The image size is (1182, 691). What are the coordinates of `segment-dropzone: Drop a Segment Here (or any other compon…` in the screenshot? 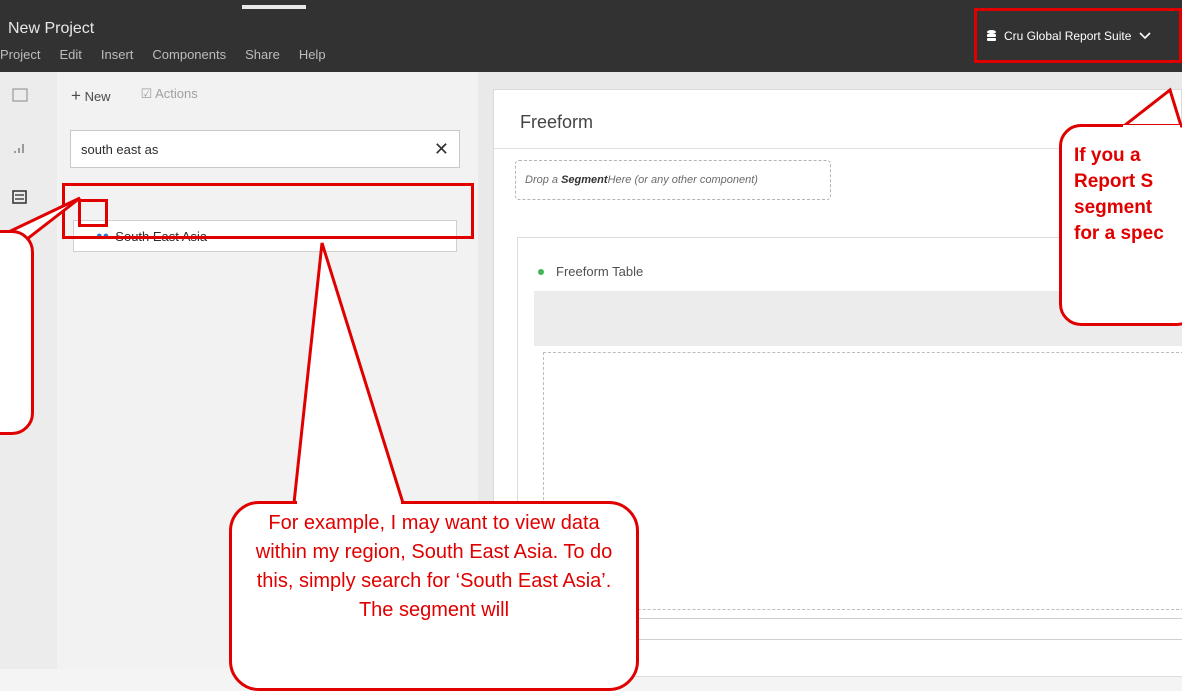 It's located at (673, 180).